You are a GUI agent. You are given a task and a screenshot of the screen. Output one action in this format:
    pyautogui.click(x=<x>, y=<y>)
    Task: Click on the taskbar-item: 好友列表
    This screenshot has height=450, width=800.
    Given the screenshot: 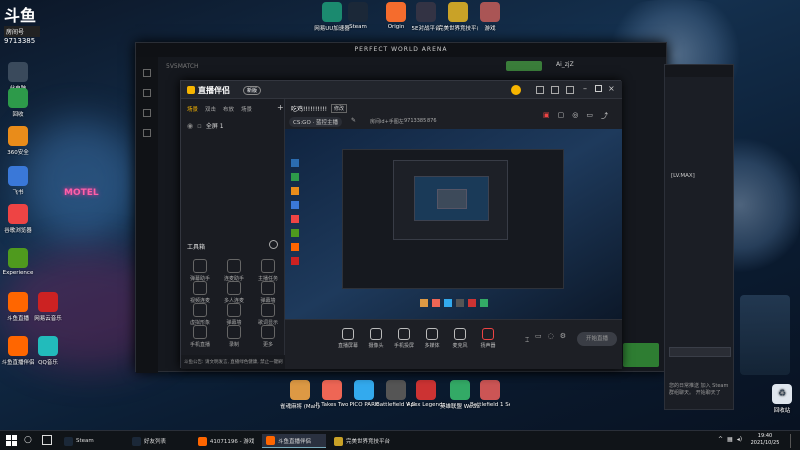 What is the action you would take?
    pyautogui.click(x=160, y=441)
    